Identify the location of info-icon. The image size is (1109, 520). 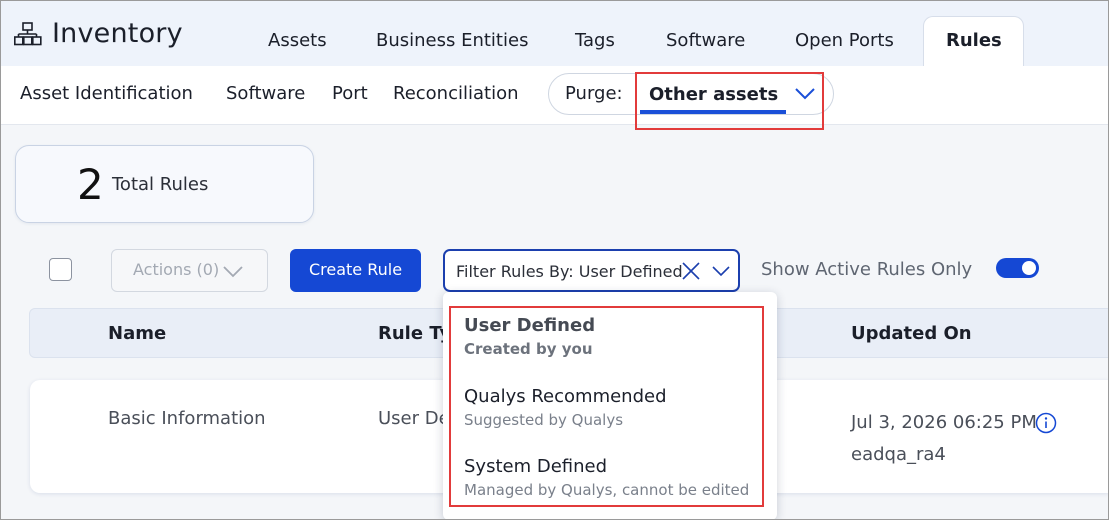
(1046, 423).